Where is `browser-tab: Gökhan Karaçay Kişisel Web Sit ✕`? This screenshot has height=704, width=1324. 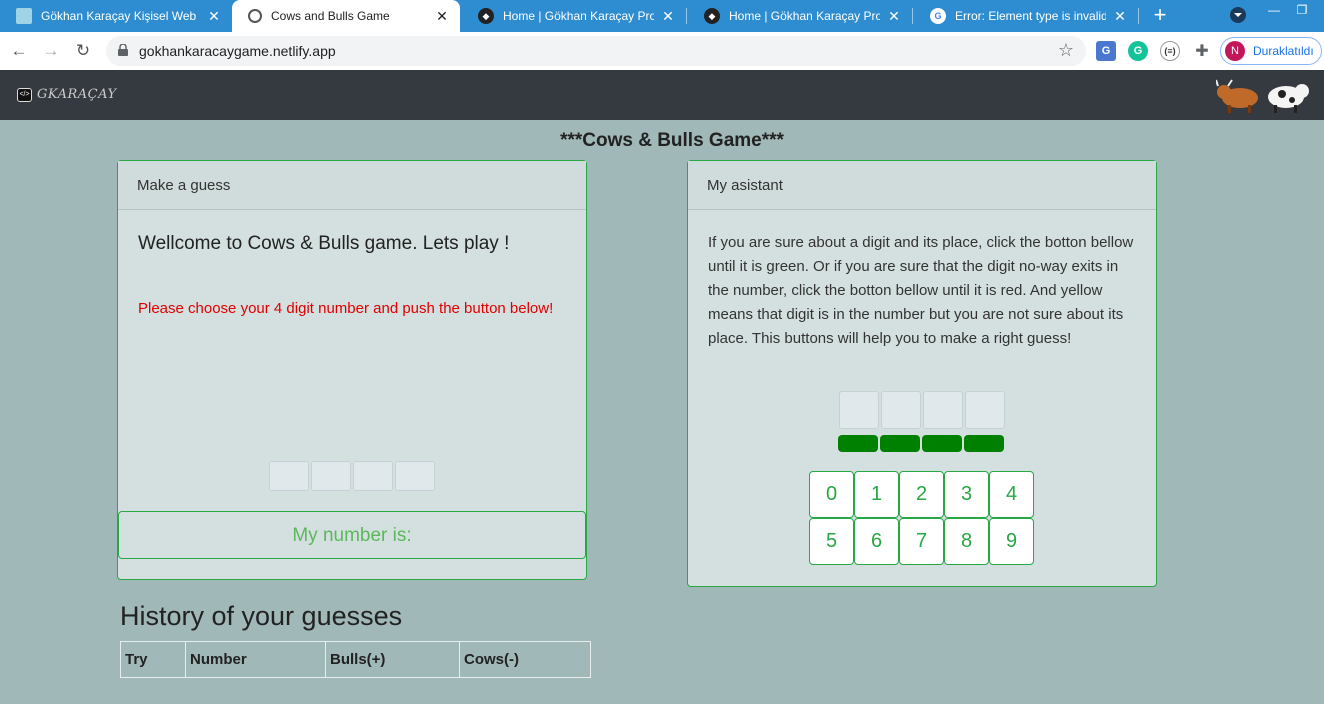
browser-tab: Gökhan Karaçay Kişisel Web Sit ✕ is located at coordinates (116, 16).